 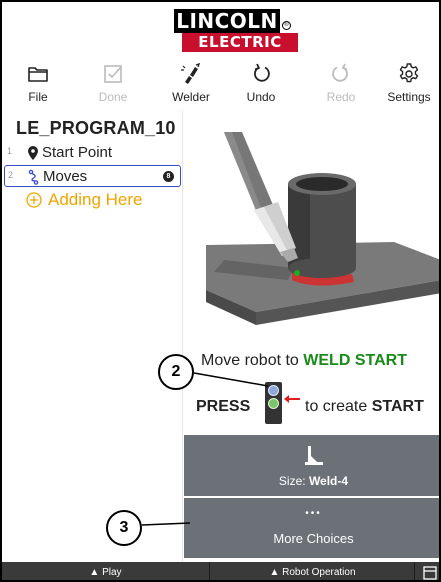 What do you see at coordinates (328, 481) in the screenshot?
I see `size-value: Weld-4` at bounding box center [328, 481].